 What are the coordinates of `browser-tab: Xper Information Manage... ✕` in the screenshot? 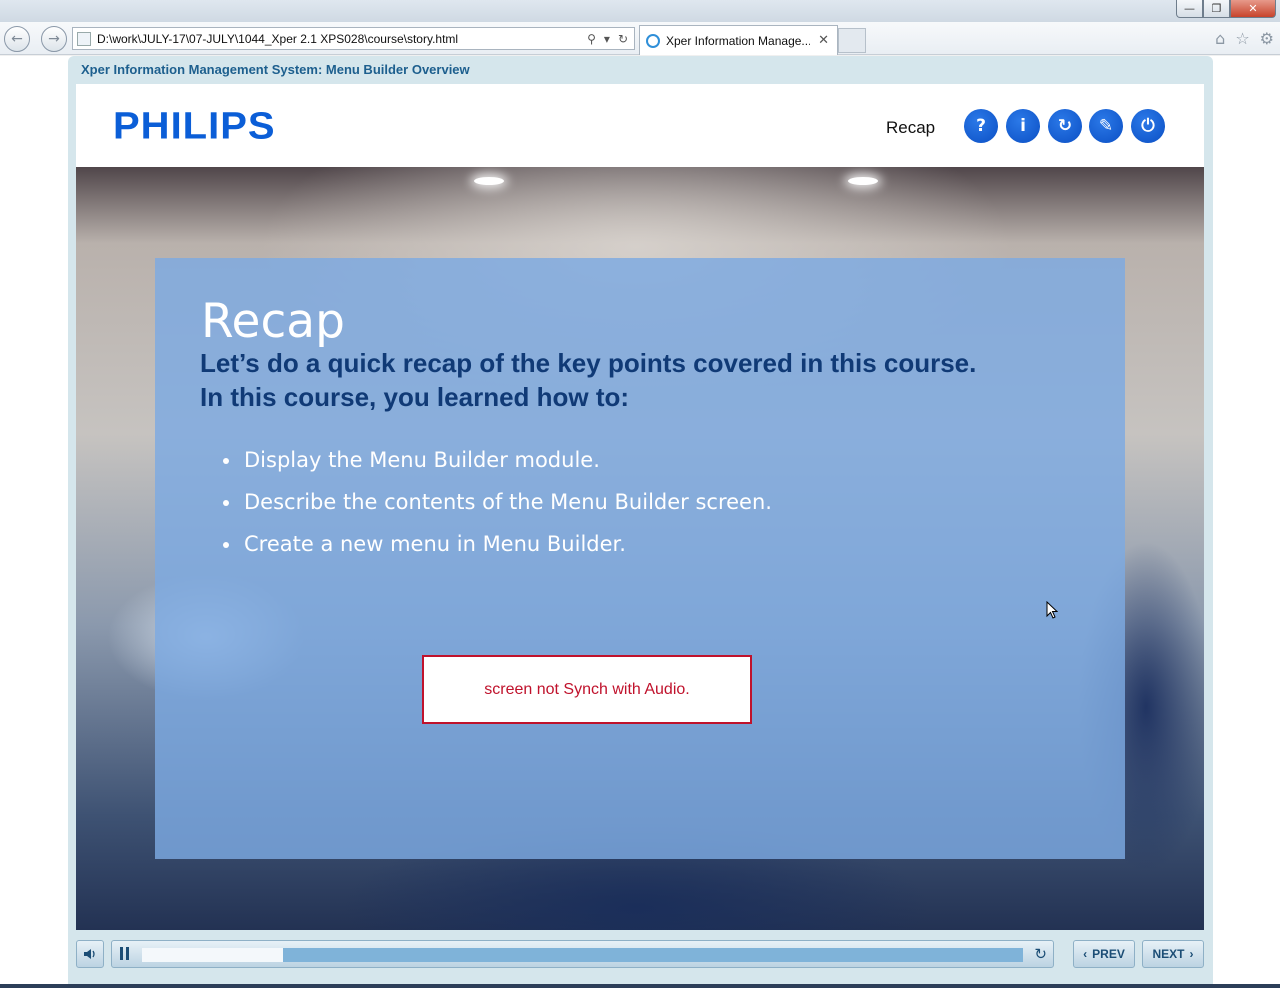 It's located at (738, 40).